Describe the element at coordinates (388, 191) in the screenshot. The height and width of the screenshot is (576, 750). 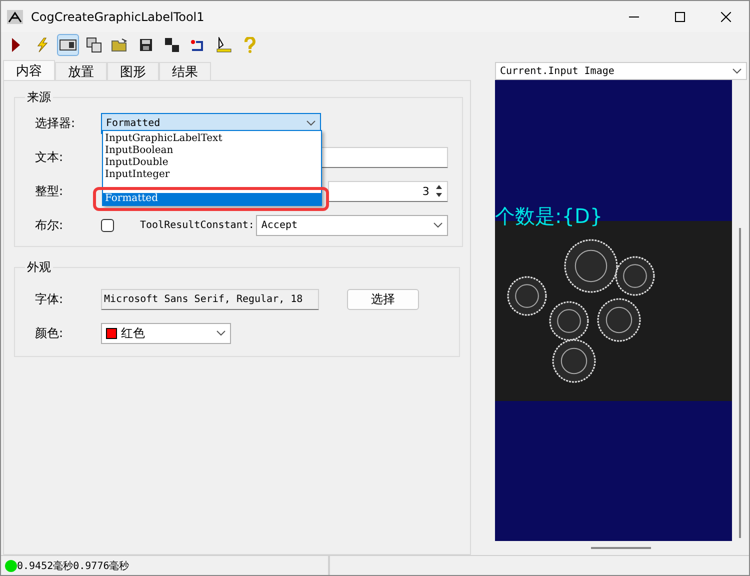
I see `integer-spin-field: 3` at that location.